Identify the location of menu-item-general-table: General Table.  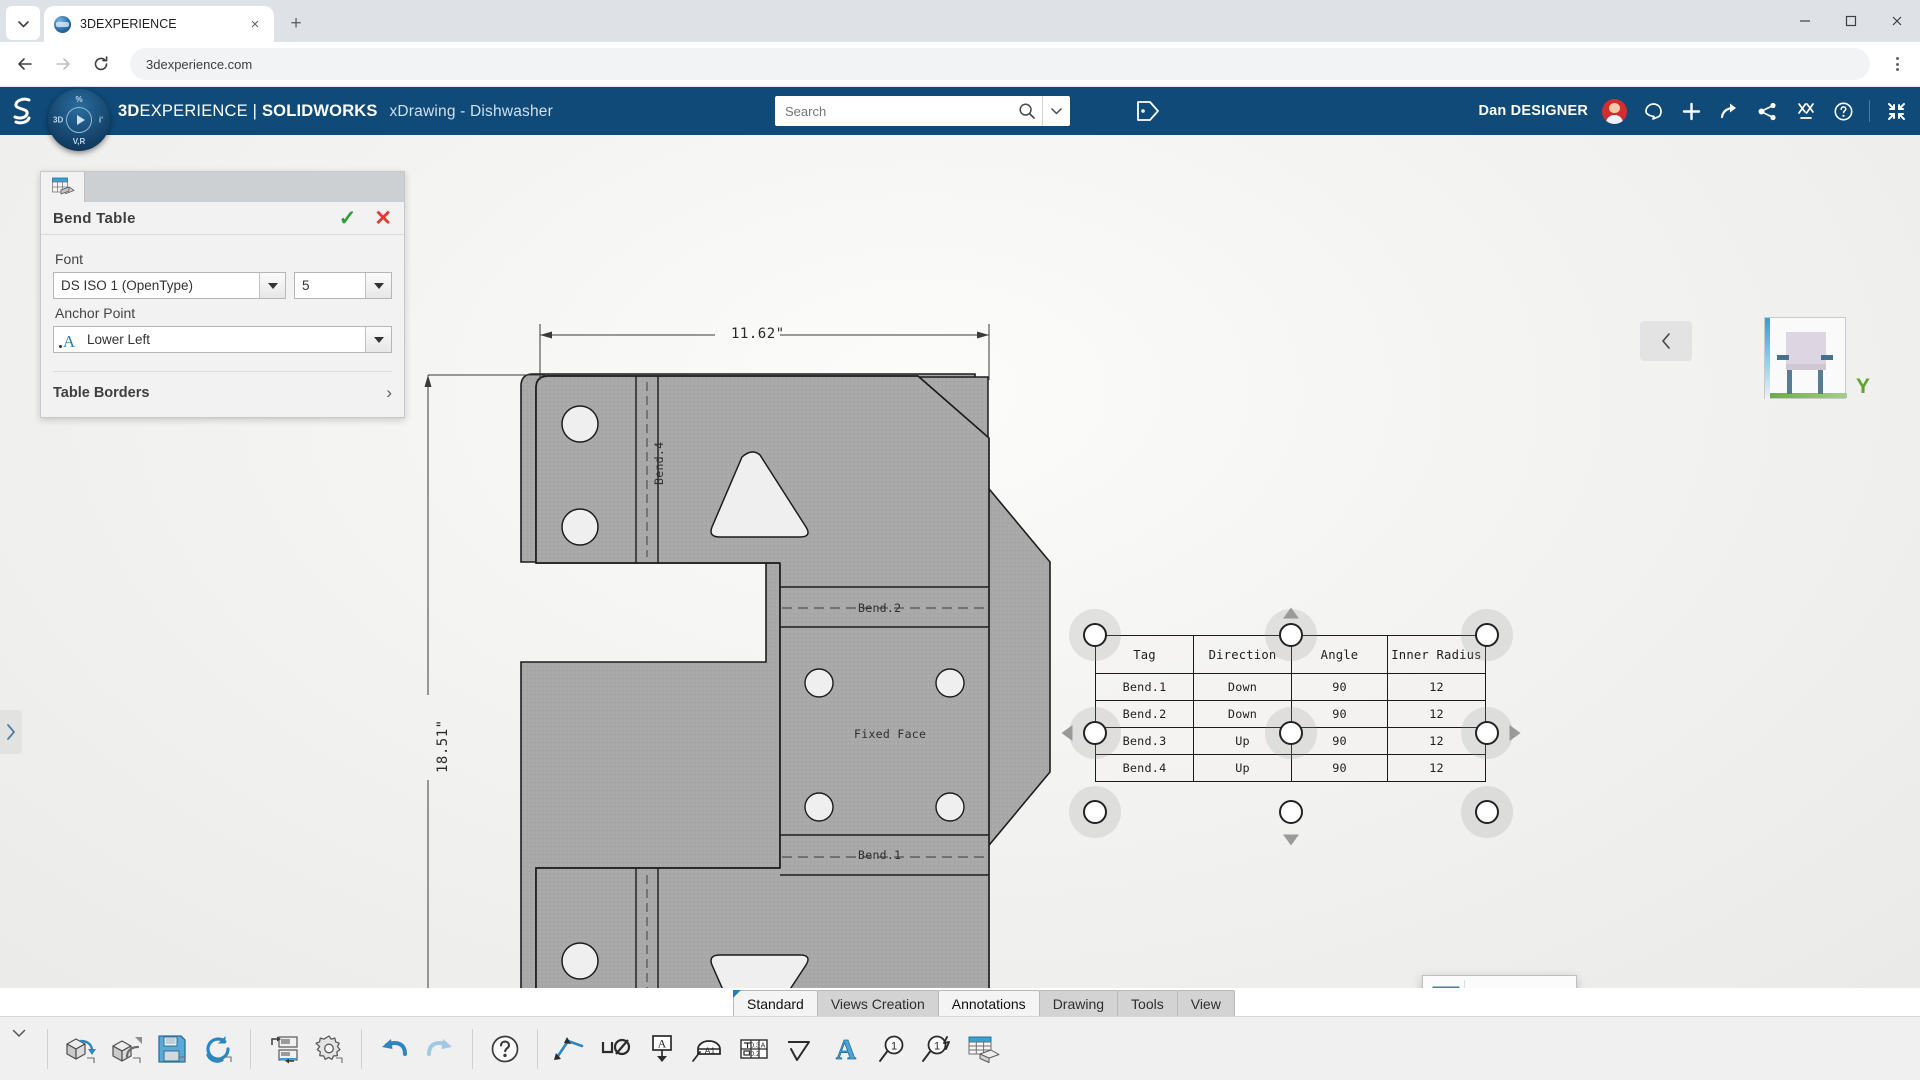
(1499, 982).